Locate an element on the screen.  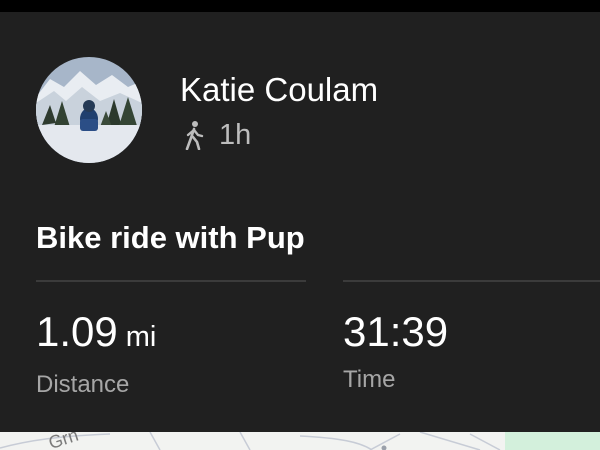
time-value: 31:39 is located at coordinates (396, 331).